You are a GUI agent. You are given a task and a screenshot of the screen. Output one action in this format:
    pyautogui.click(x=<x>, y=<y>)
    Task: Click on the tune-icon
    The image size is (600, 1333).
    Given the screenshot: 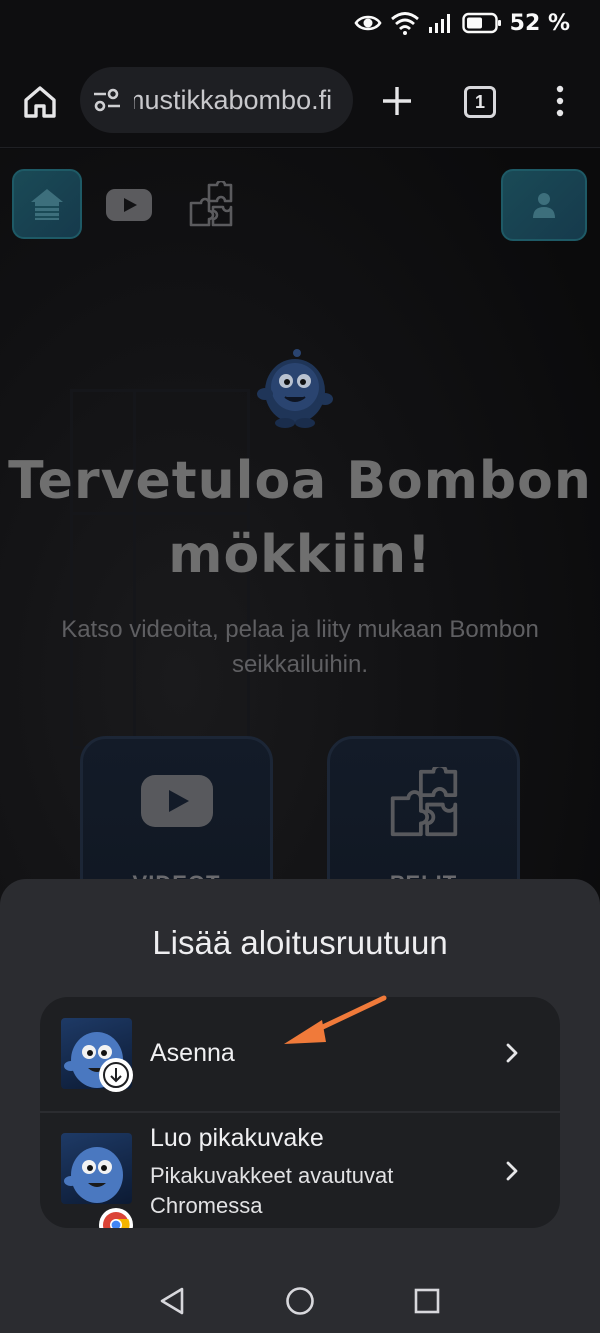 What is the action you would take?
    pyautogui.click(x=107, y=100)
    